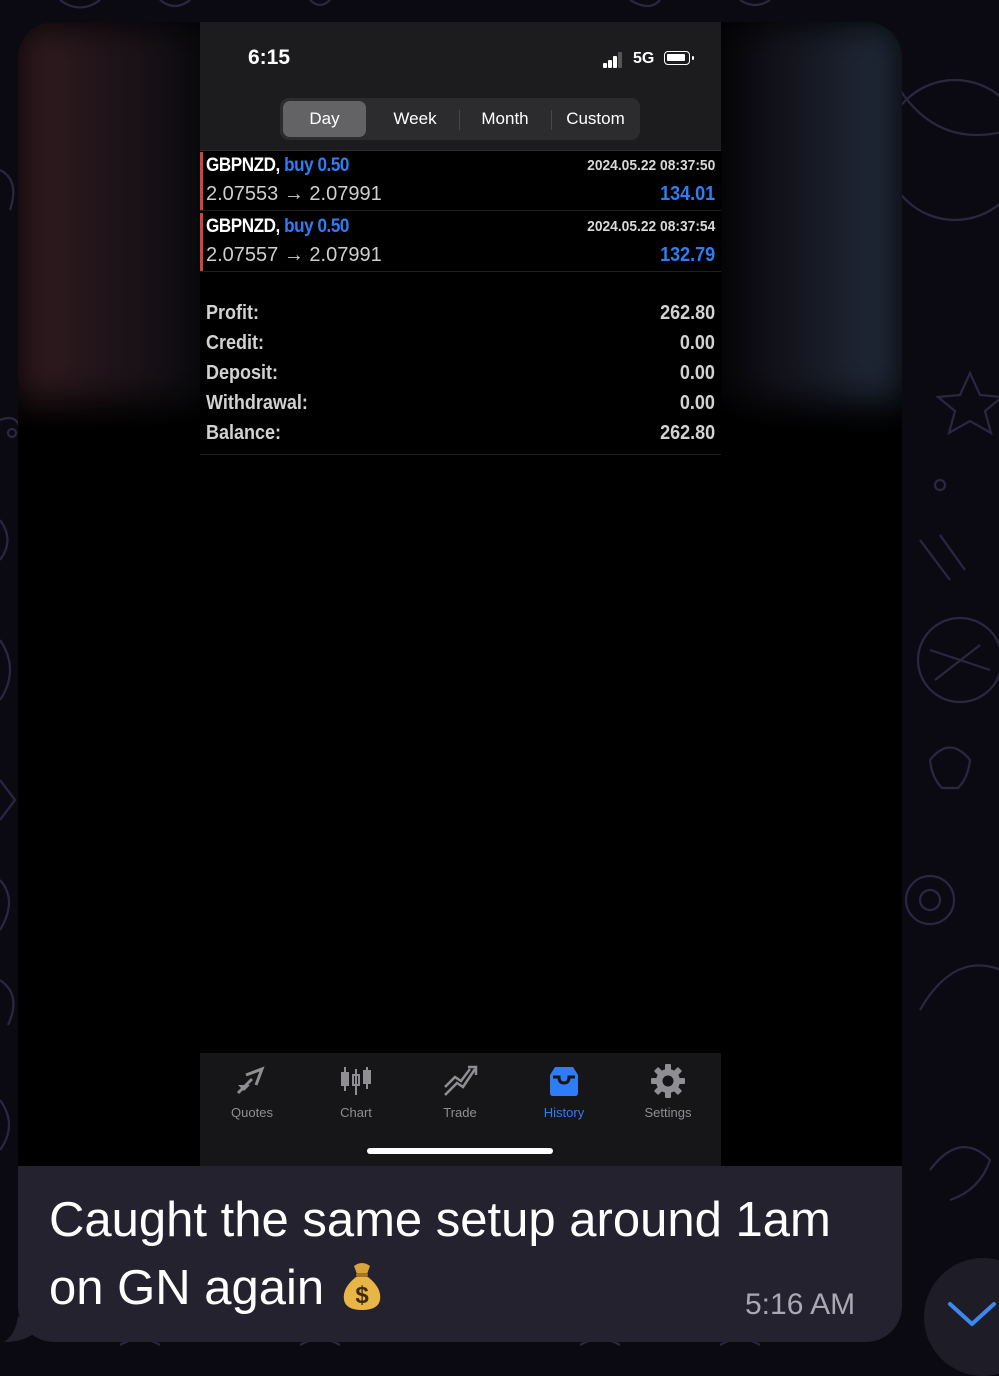  I want to click on trade-prices: 2.07553 → 2.07991, so click(294, 194).